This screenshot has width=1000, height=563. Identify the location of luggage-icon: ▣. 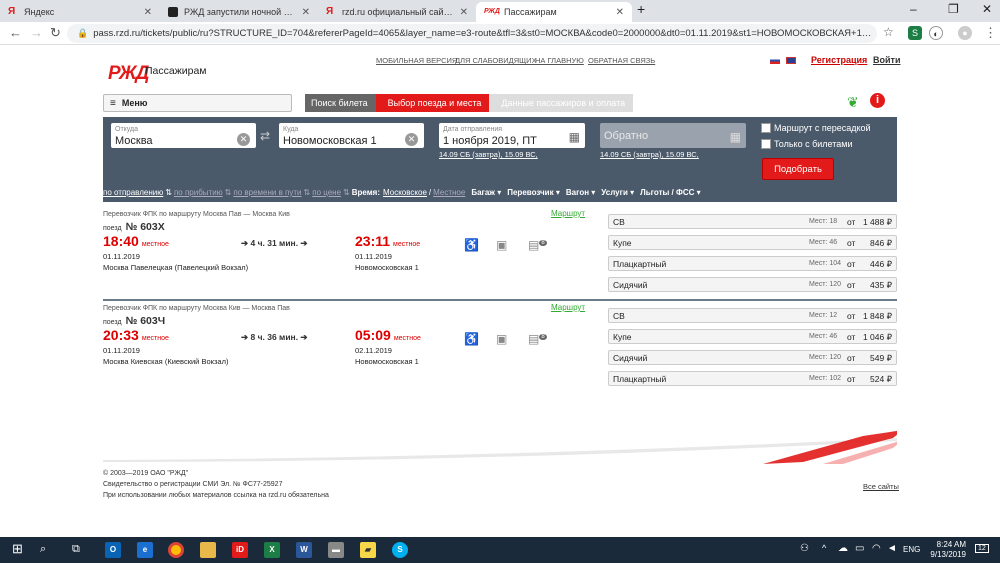
(502, 339).